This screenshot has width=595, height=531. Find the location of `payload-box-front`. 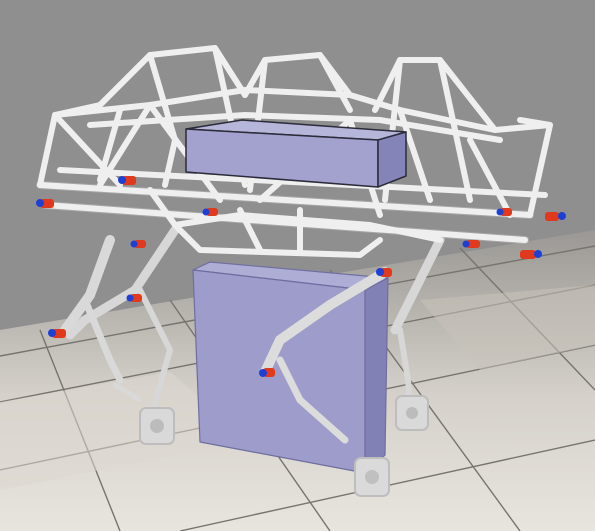

payload-box-front is located at coordinates (290, 367).